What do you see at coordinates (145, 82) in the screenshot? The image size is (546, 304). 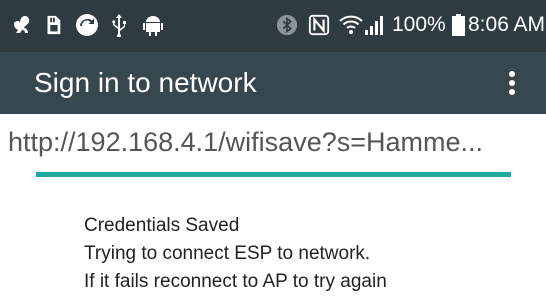 I see `page-title: Sign in to network` at bounding box center [145, 82].